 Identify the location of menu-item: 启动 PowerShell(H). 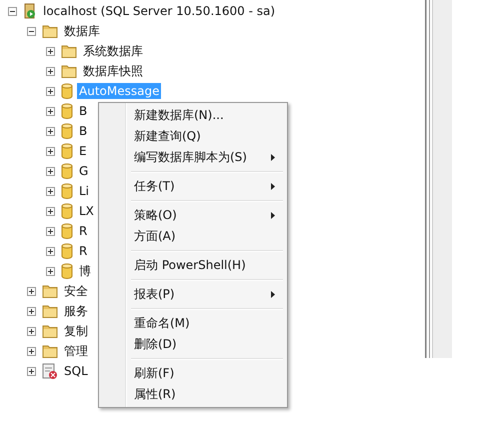
(193, 265).